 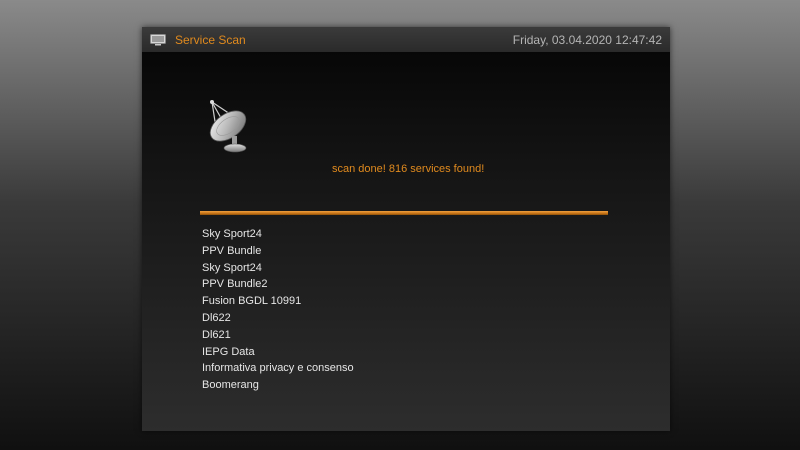 What do you see at coordinates (233, 129) in the screenshot?
I see `satellite-dish-icon` at bounding box center [233, 129].